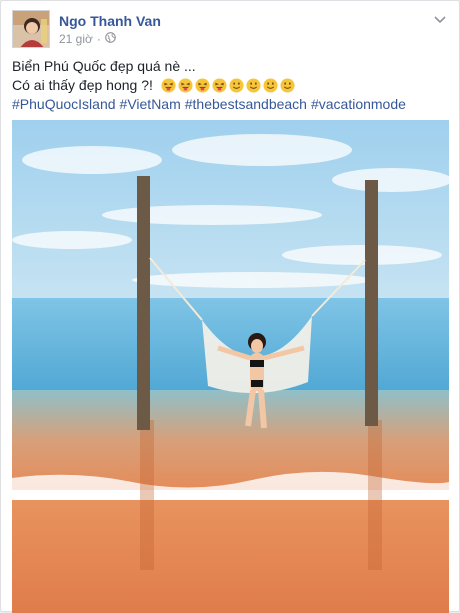  I want to click on post-meta: 21 giờ ·, so click(87, 39).